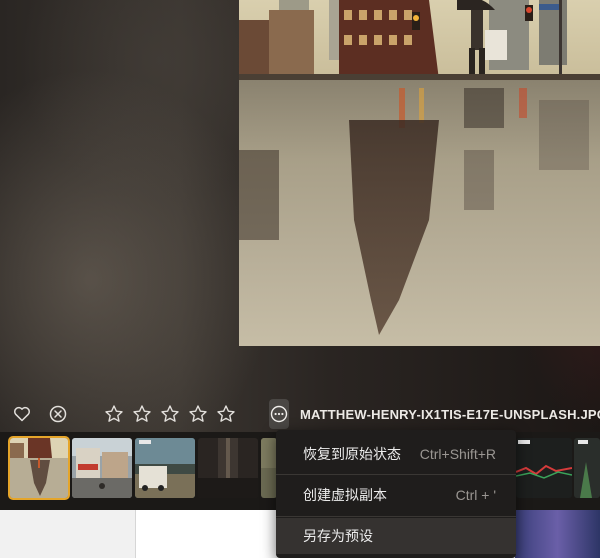 The width and height of the screenshot is (600, 558). I want to click on photo-toolbar: MATTHEW-HENRY-IX1TIS-E17E-UNSPLASH.JPG, so click(300, 414).